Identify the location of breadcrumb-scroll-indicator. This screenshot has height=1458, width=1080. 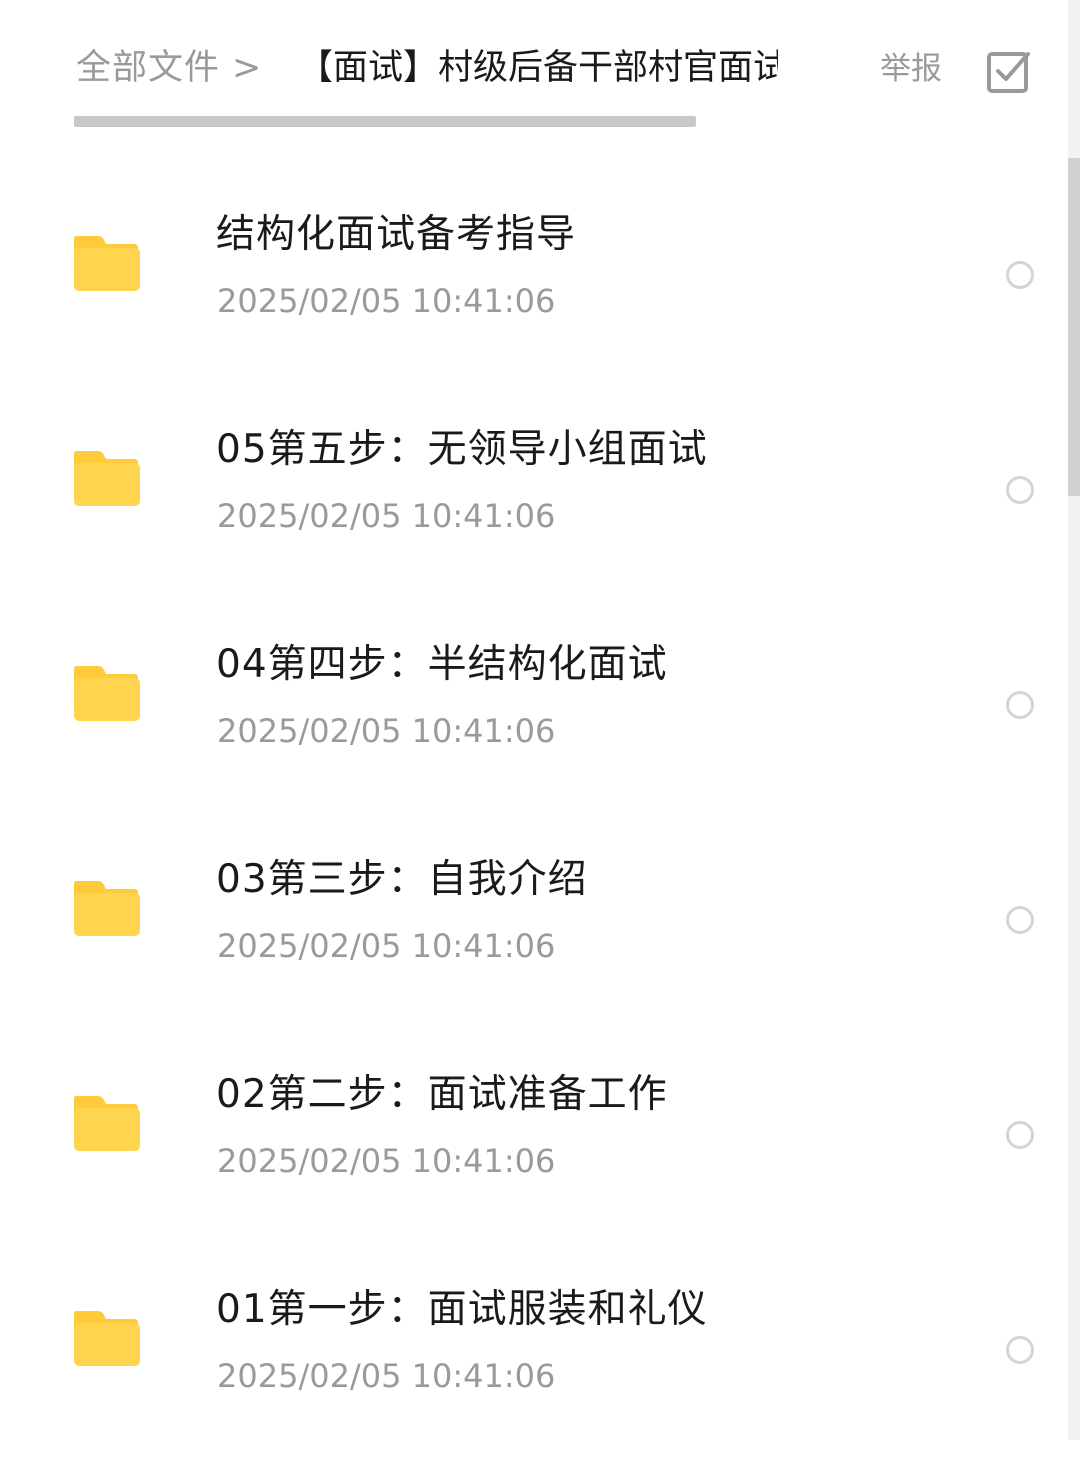
(385, 121).